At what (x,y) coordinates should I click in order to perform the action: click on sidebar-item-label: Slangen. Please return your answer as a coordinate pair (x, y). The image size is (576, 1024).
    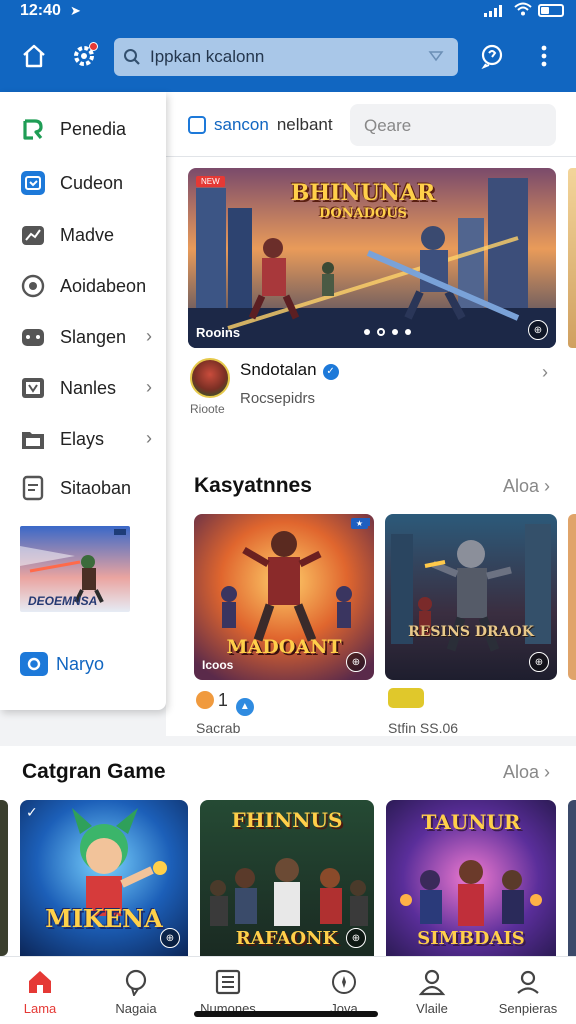
    Looking at the image, I should click on (93, 336).